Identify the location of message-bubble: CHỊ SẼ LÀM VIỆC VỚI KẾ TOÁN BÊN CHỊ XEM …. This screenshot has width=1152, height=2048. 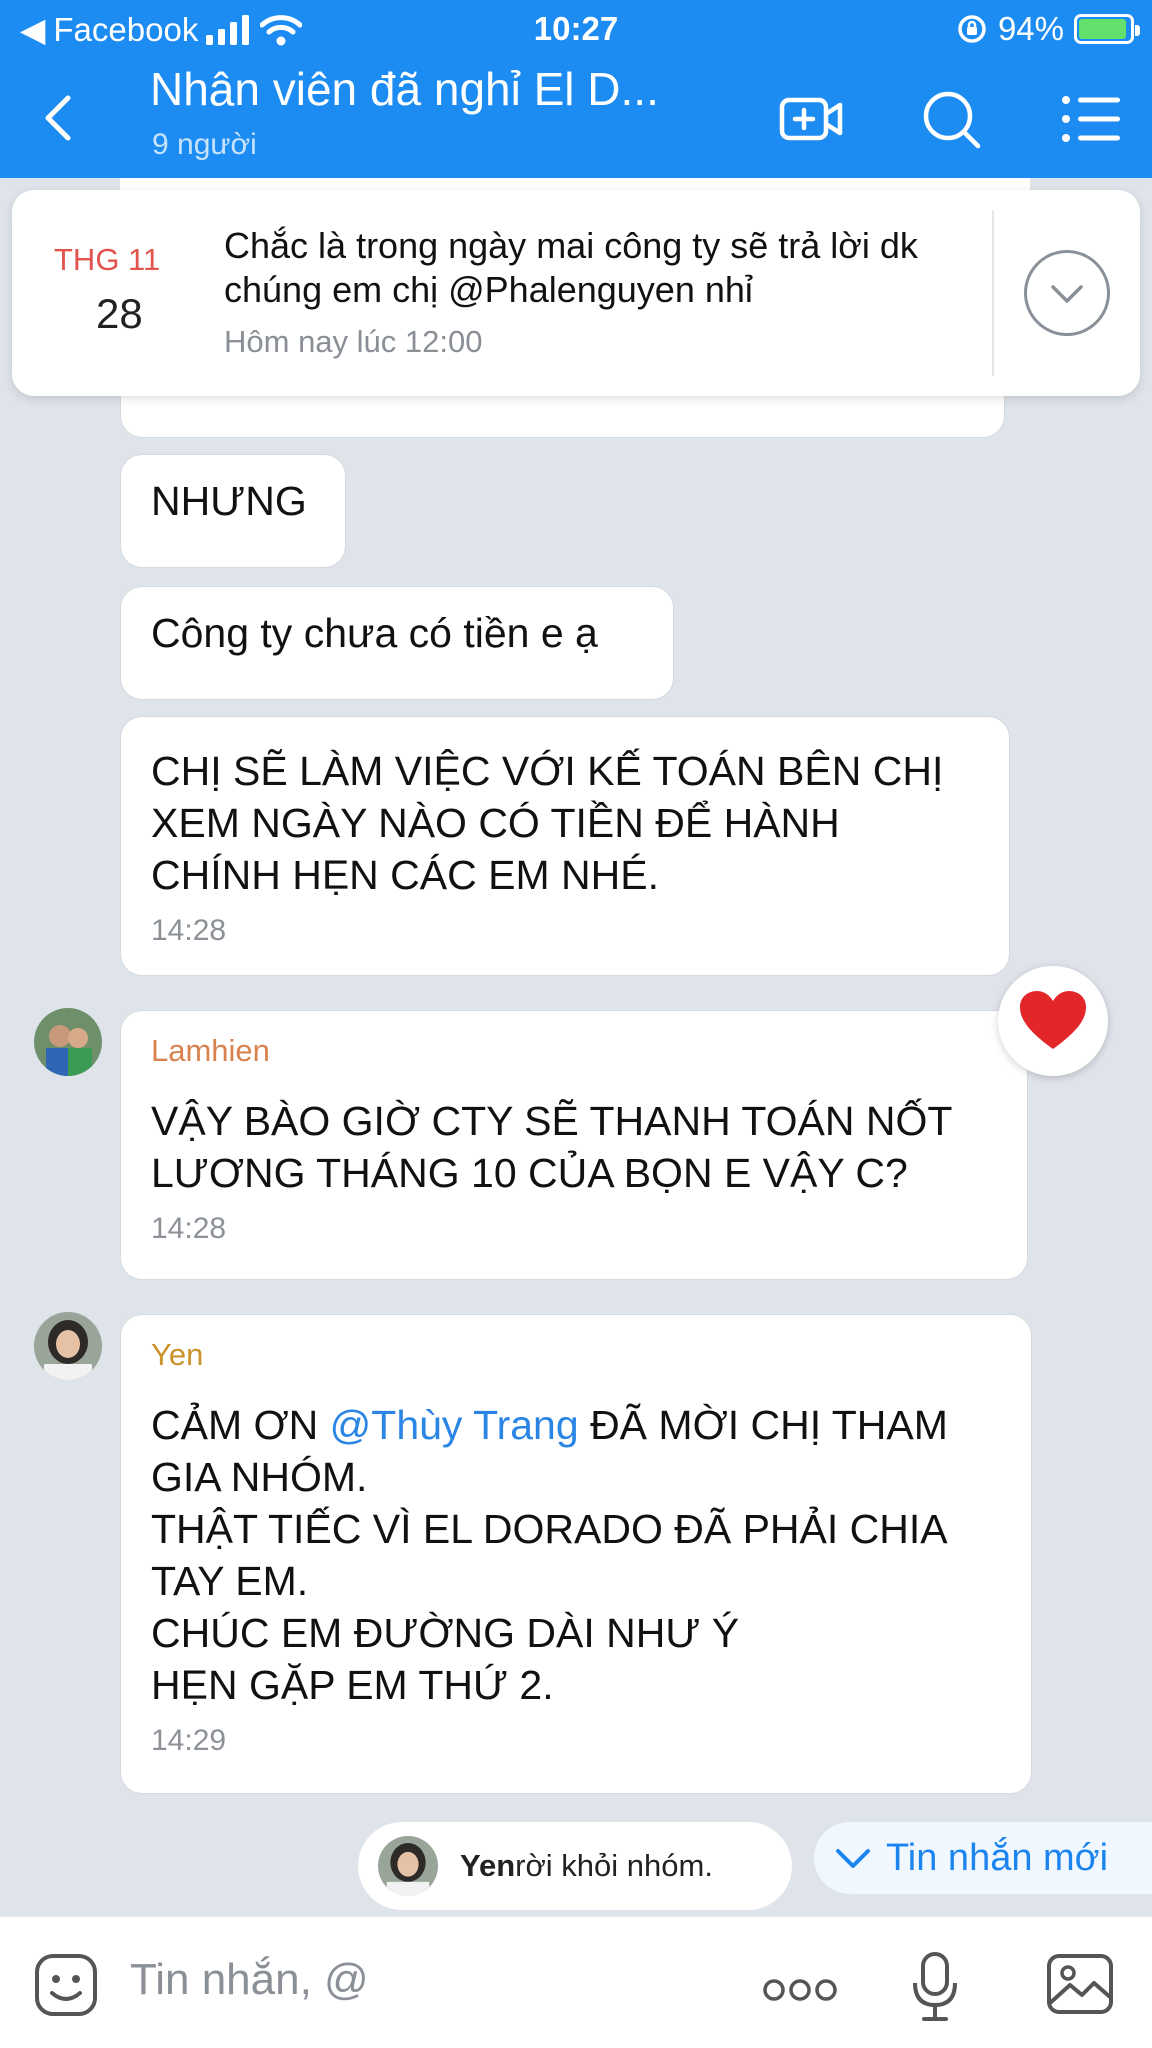
(565, 846).